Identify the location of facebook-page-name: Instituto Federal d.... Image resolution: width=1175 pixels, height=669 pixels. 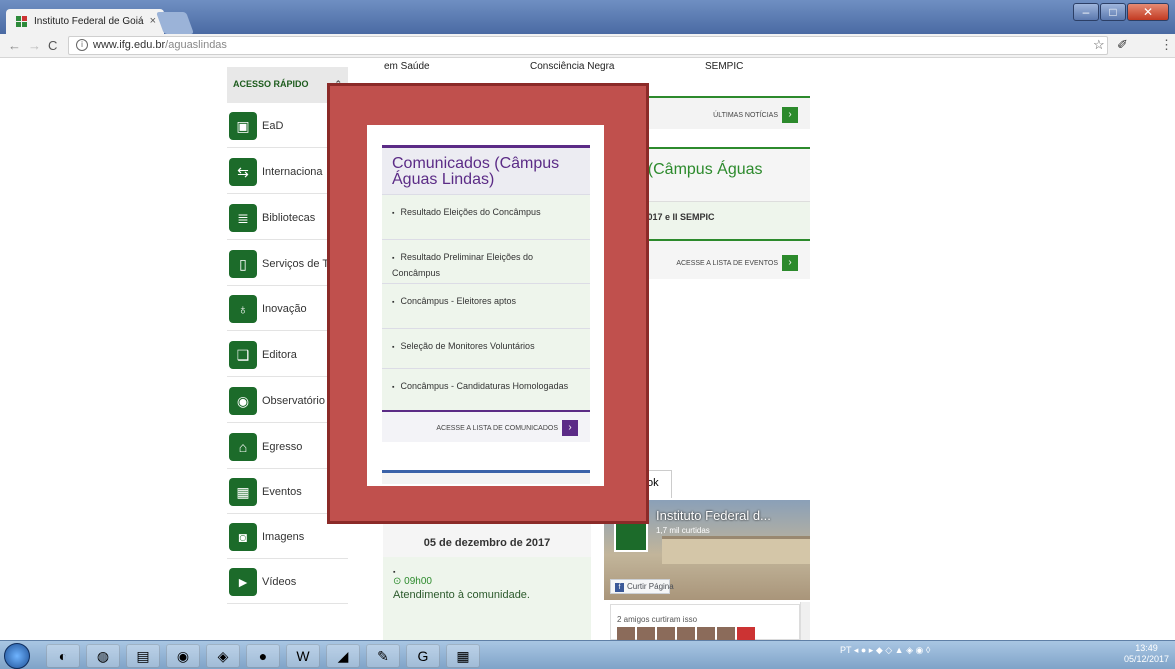
(713, 515).